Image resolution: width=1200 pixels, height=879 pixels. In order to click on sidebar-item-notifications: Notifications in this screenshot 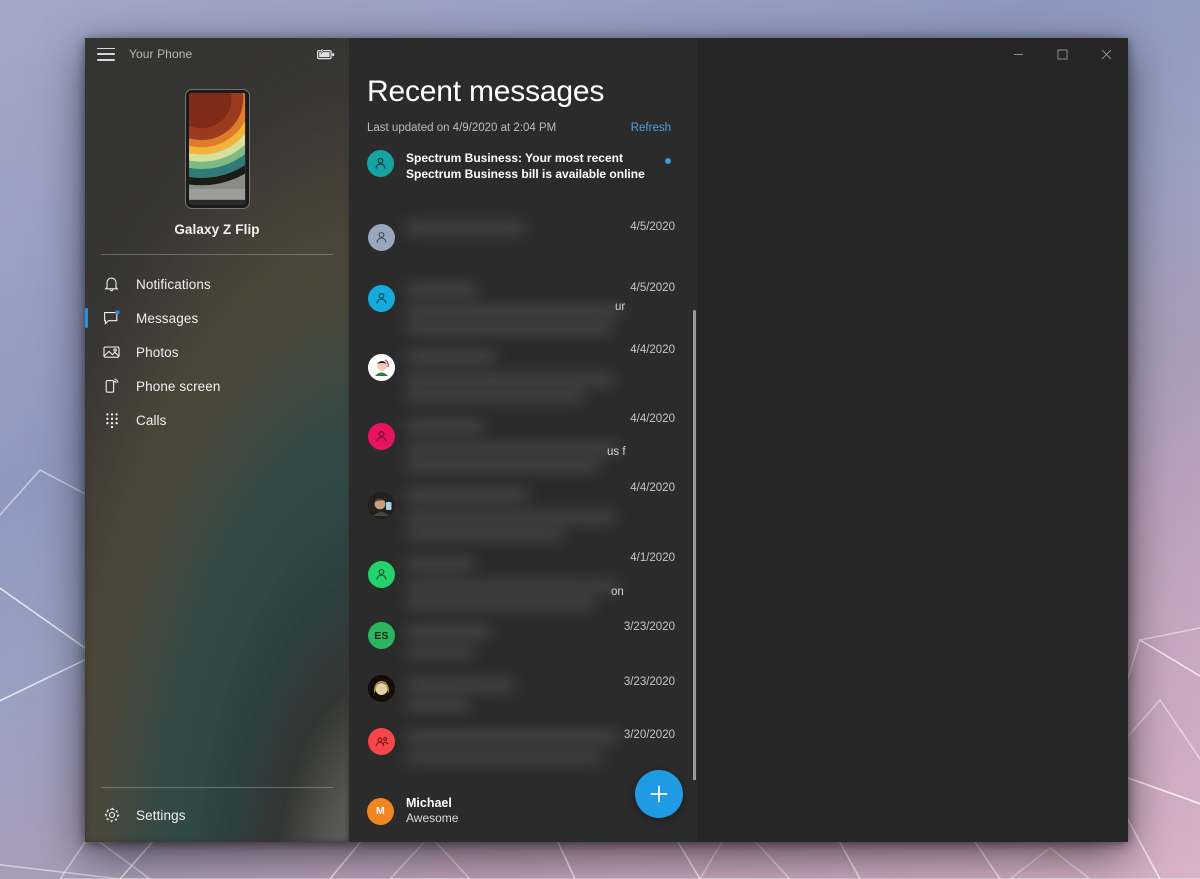, I will do `click(217, 284)`.